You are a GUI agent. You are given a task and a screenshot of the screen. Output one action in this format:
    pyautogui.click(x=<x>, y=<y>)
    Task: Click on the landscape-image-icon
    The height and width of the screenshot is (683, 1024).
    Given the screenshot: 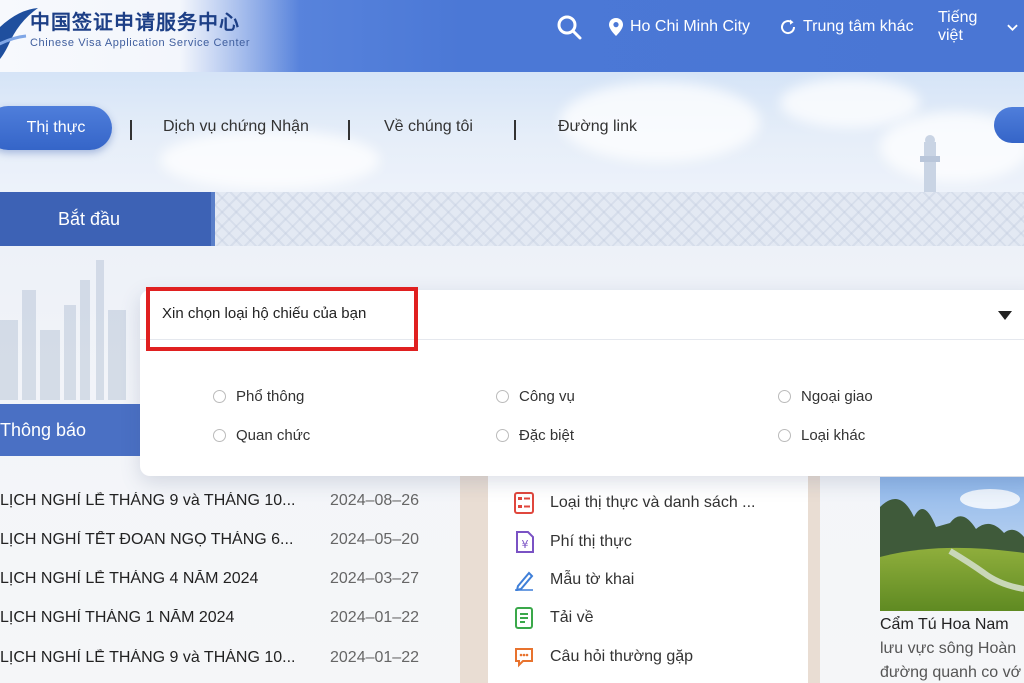 What is the action you would take?
    pyautogui.click(x=952, y=544)
    